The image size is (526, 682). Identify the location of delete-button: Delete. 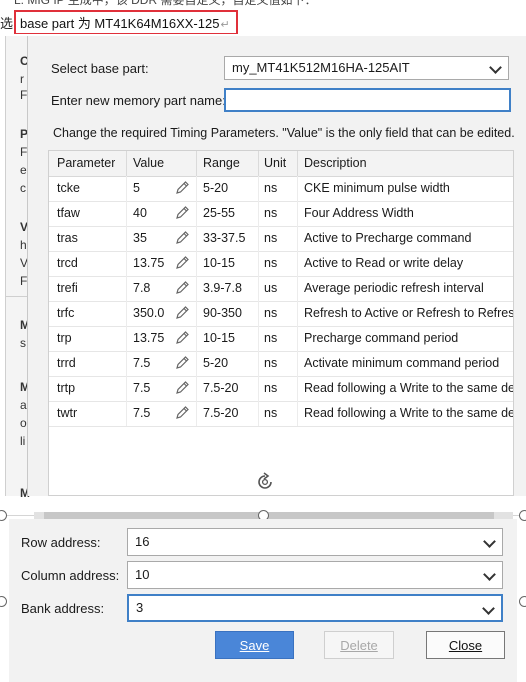
(359, 645).